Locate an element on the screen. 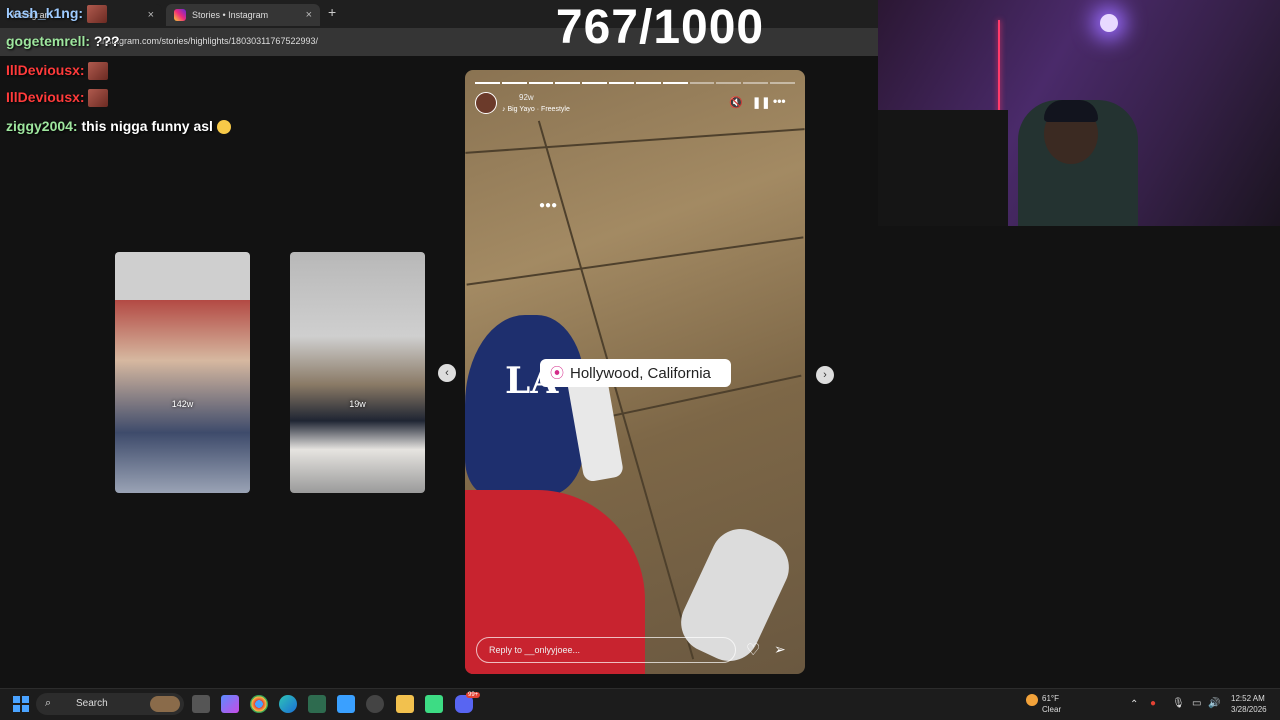 The image size is (1280, 720). music-text: Big Yayo · Freestyle is located at coordinates (538, 109).